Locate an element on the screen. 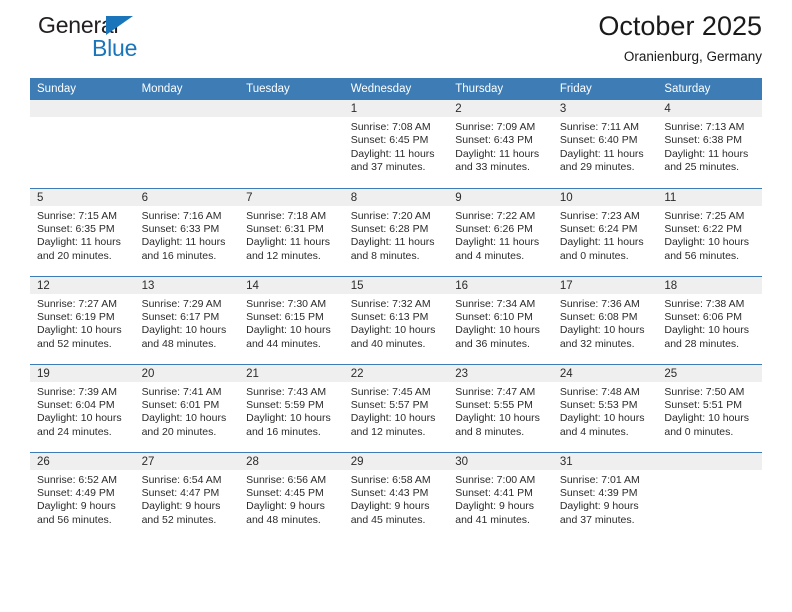 The height and width of the screenshot is (612, 792). sunrise-text: Sunrise: 7:08 AM is located at coordinates (390, 127).